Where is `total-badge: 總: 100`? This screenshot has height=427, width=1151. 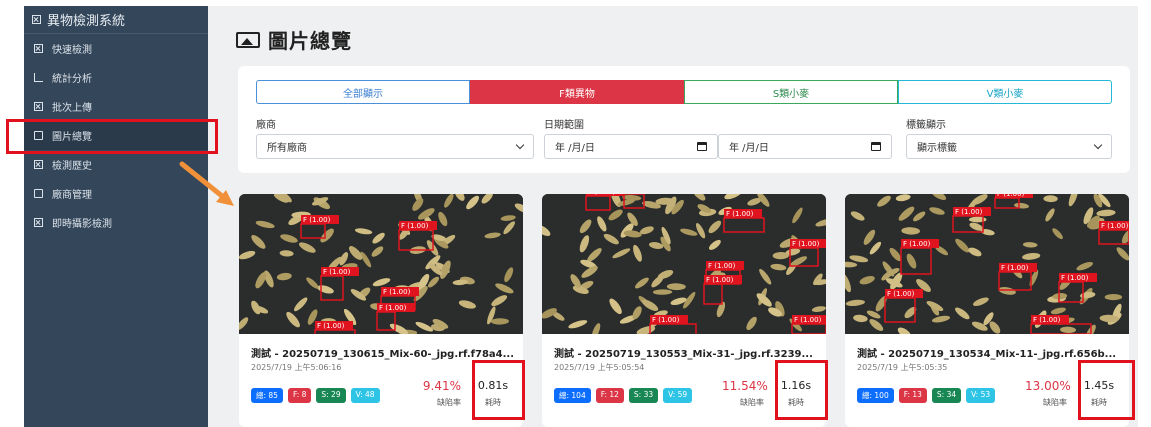
total-badge: 總: 100 is located at coordinates (875, 395).